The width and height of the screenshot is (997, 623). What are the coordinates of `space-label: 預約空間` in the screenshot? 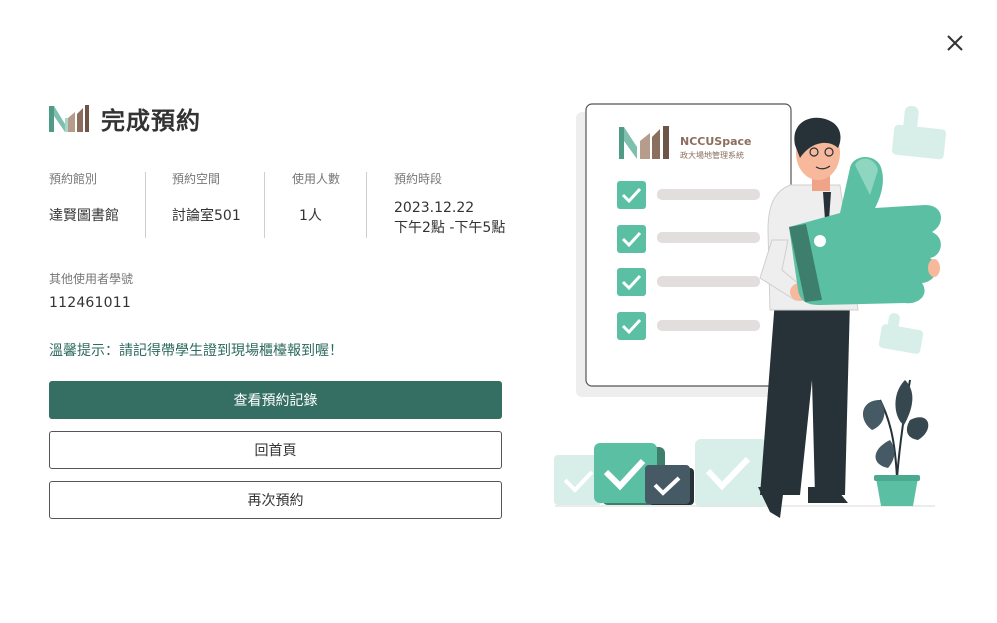 It's located at (196, 179).